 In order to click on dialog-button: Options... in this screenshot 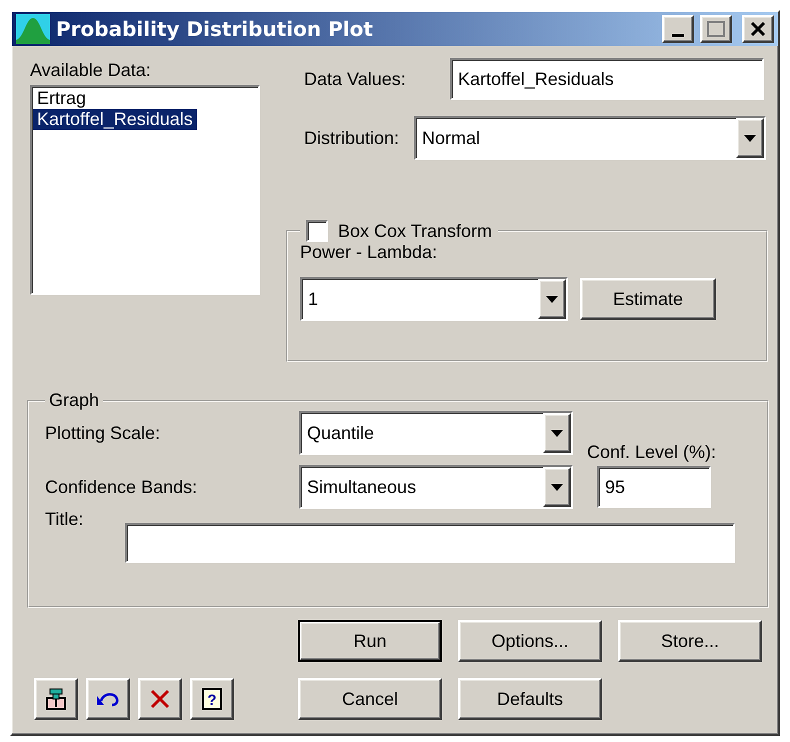, I will do `click(530, 641)`.